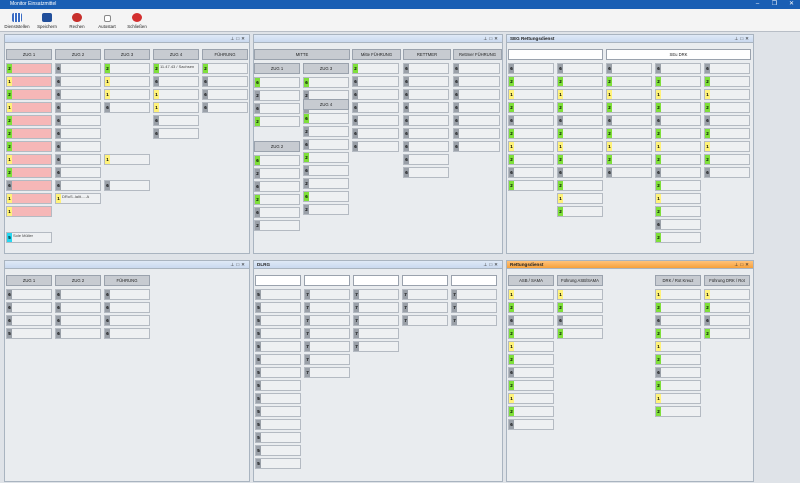  What do you see at coordinates (77, 20) in the screenshot?
I see `rechen-button: Rechen` at bounding box center [77, 20].